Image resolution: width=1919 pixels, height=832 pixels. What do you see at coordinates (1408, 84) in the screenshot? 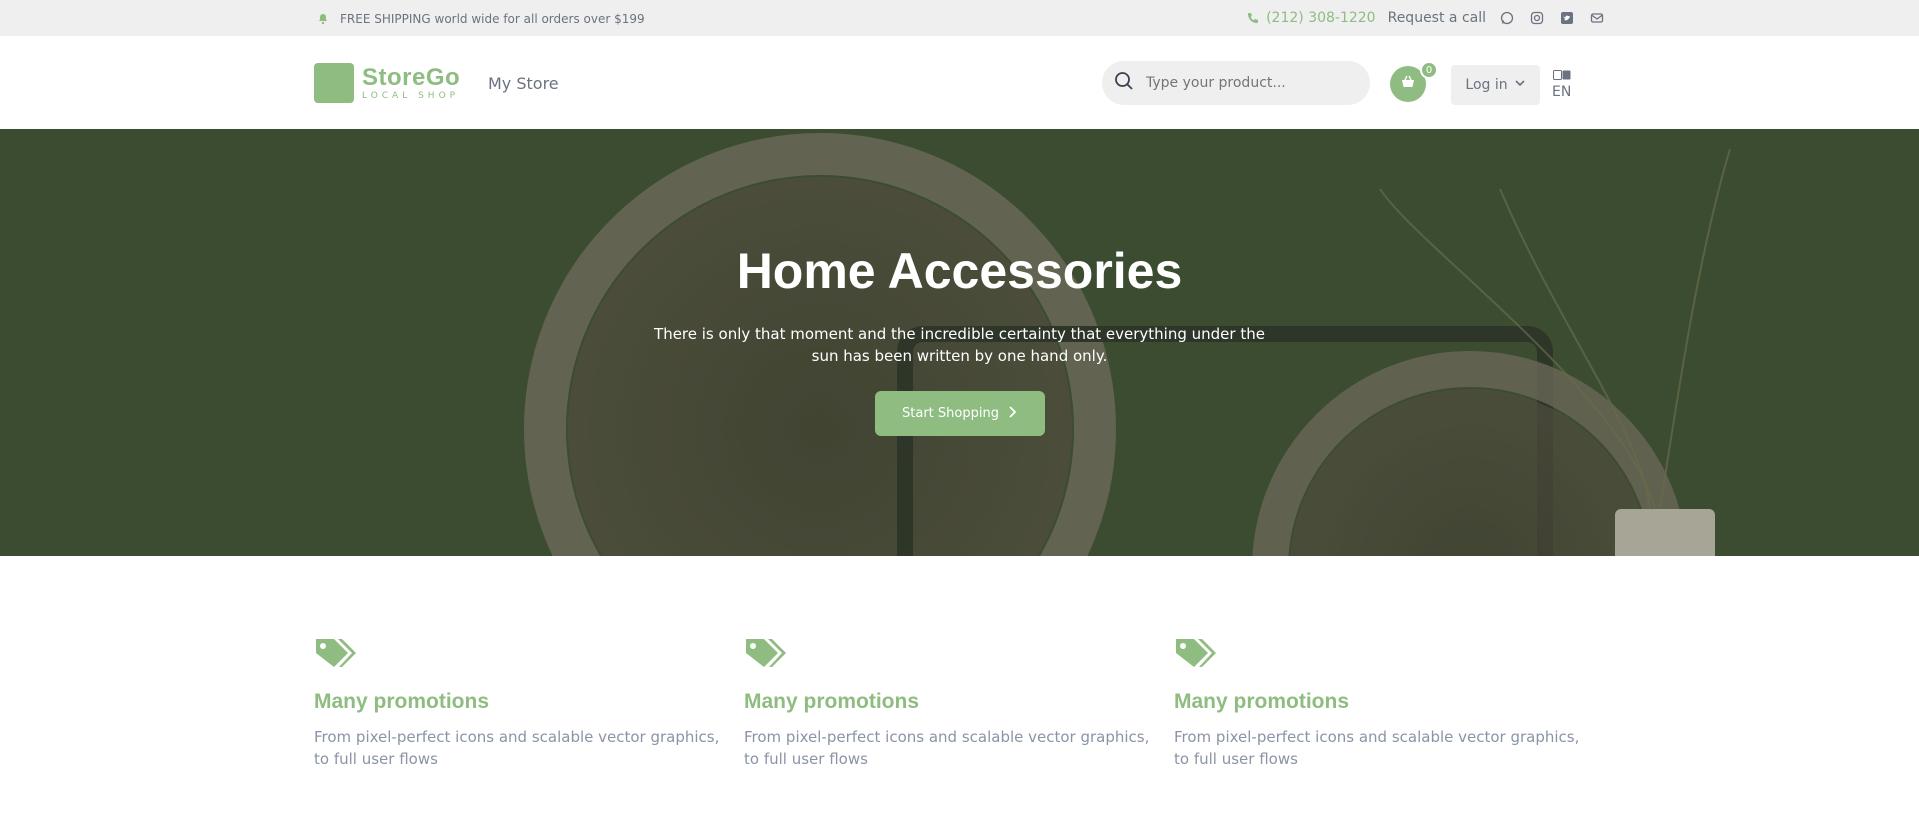
I see `basket-icon` at bounding box center [1408, 84].